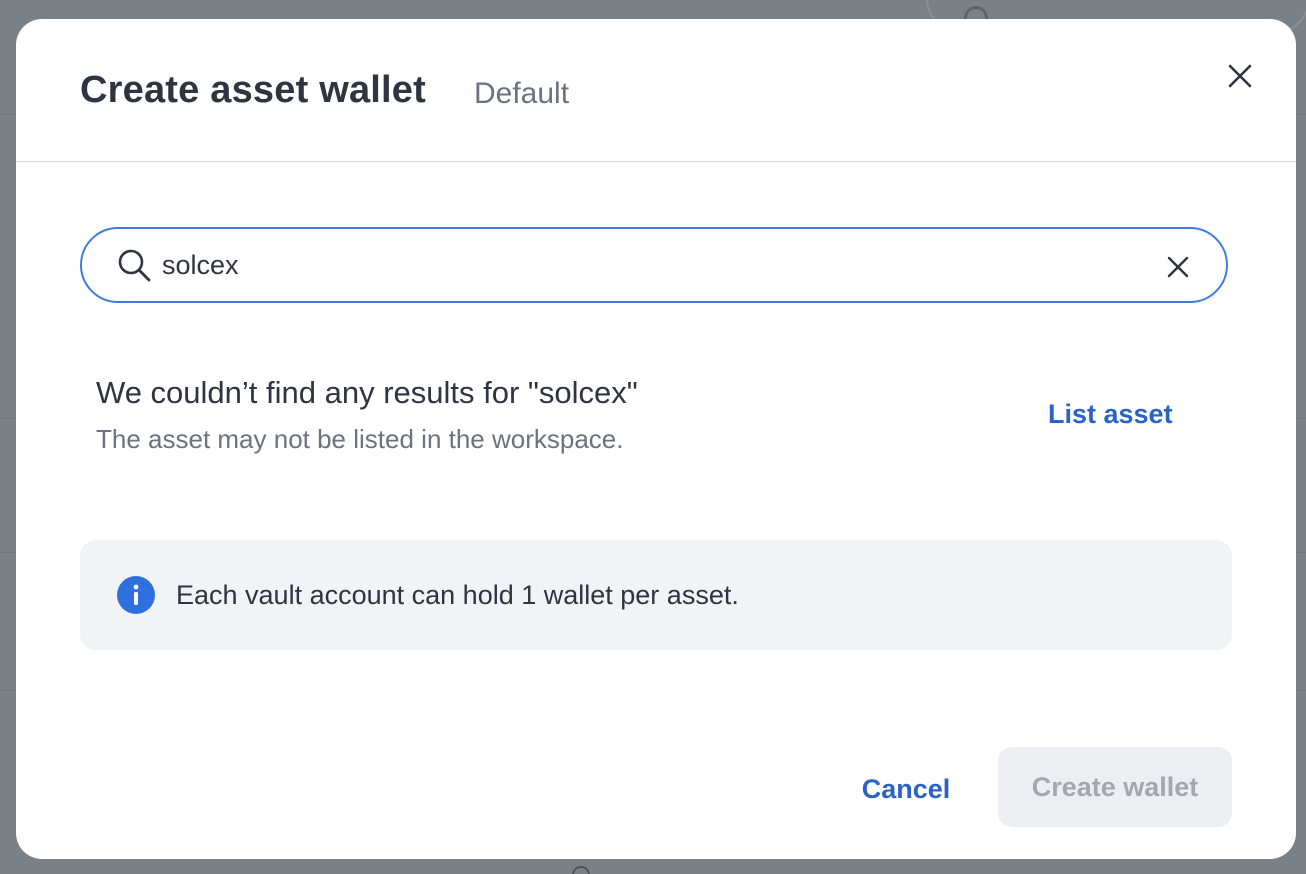 This screenshot has width=1306, height=874. Describe the element at coordinates (134, 265) in the screenshot. I see `search-icon` at that location.